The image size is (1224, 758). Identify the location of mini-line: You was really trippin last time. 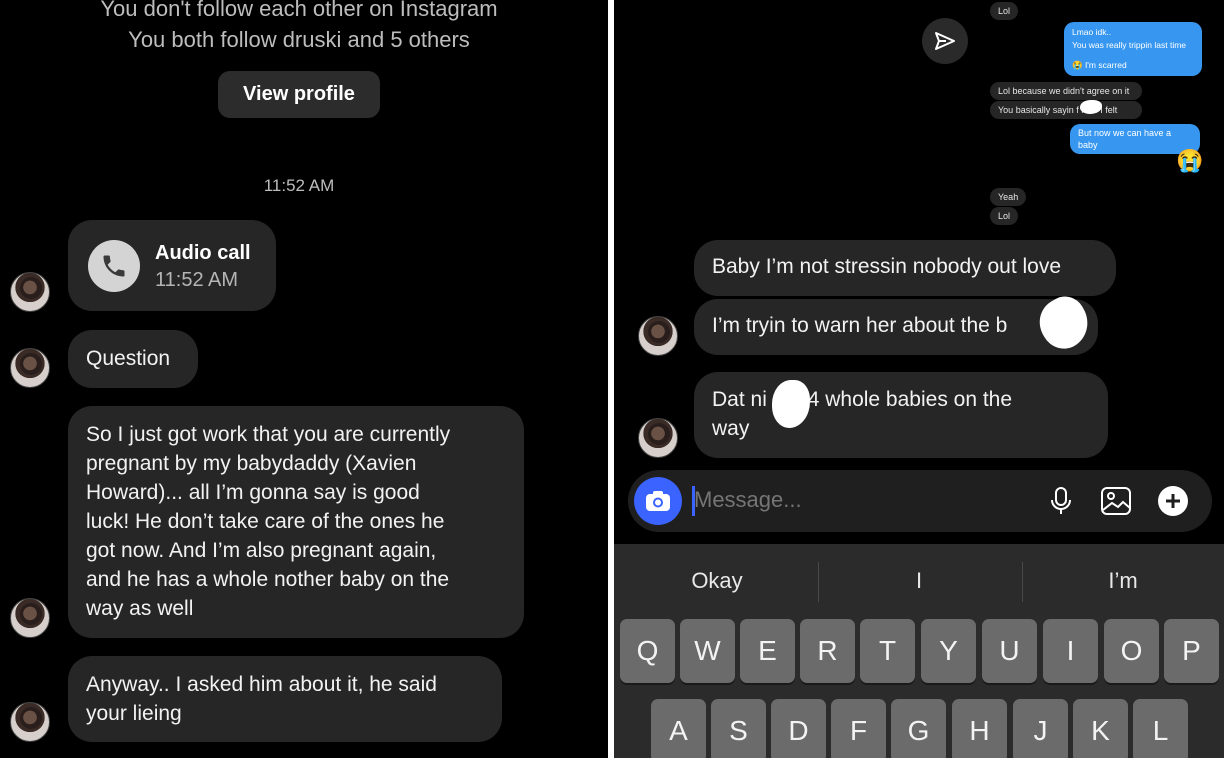
(1129, 44).